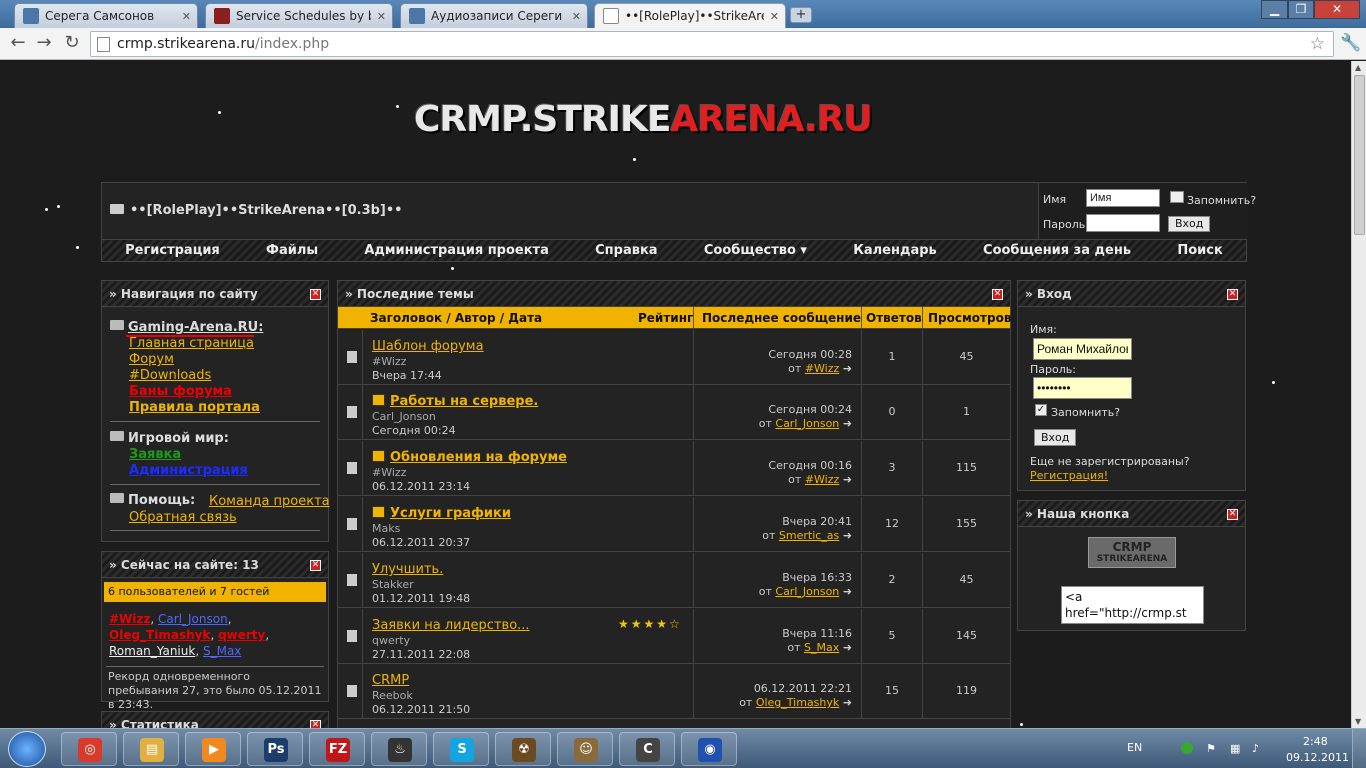 The image size is (1366, 768). Describe the element at coordinates (461, 749) in the screenshot. I see `taskbar-app: S` at that location.